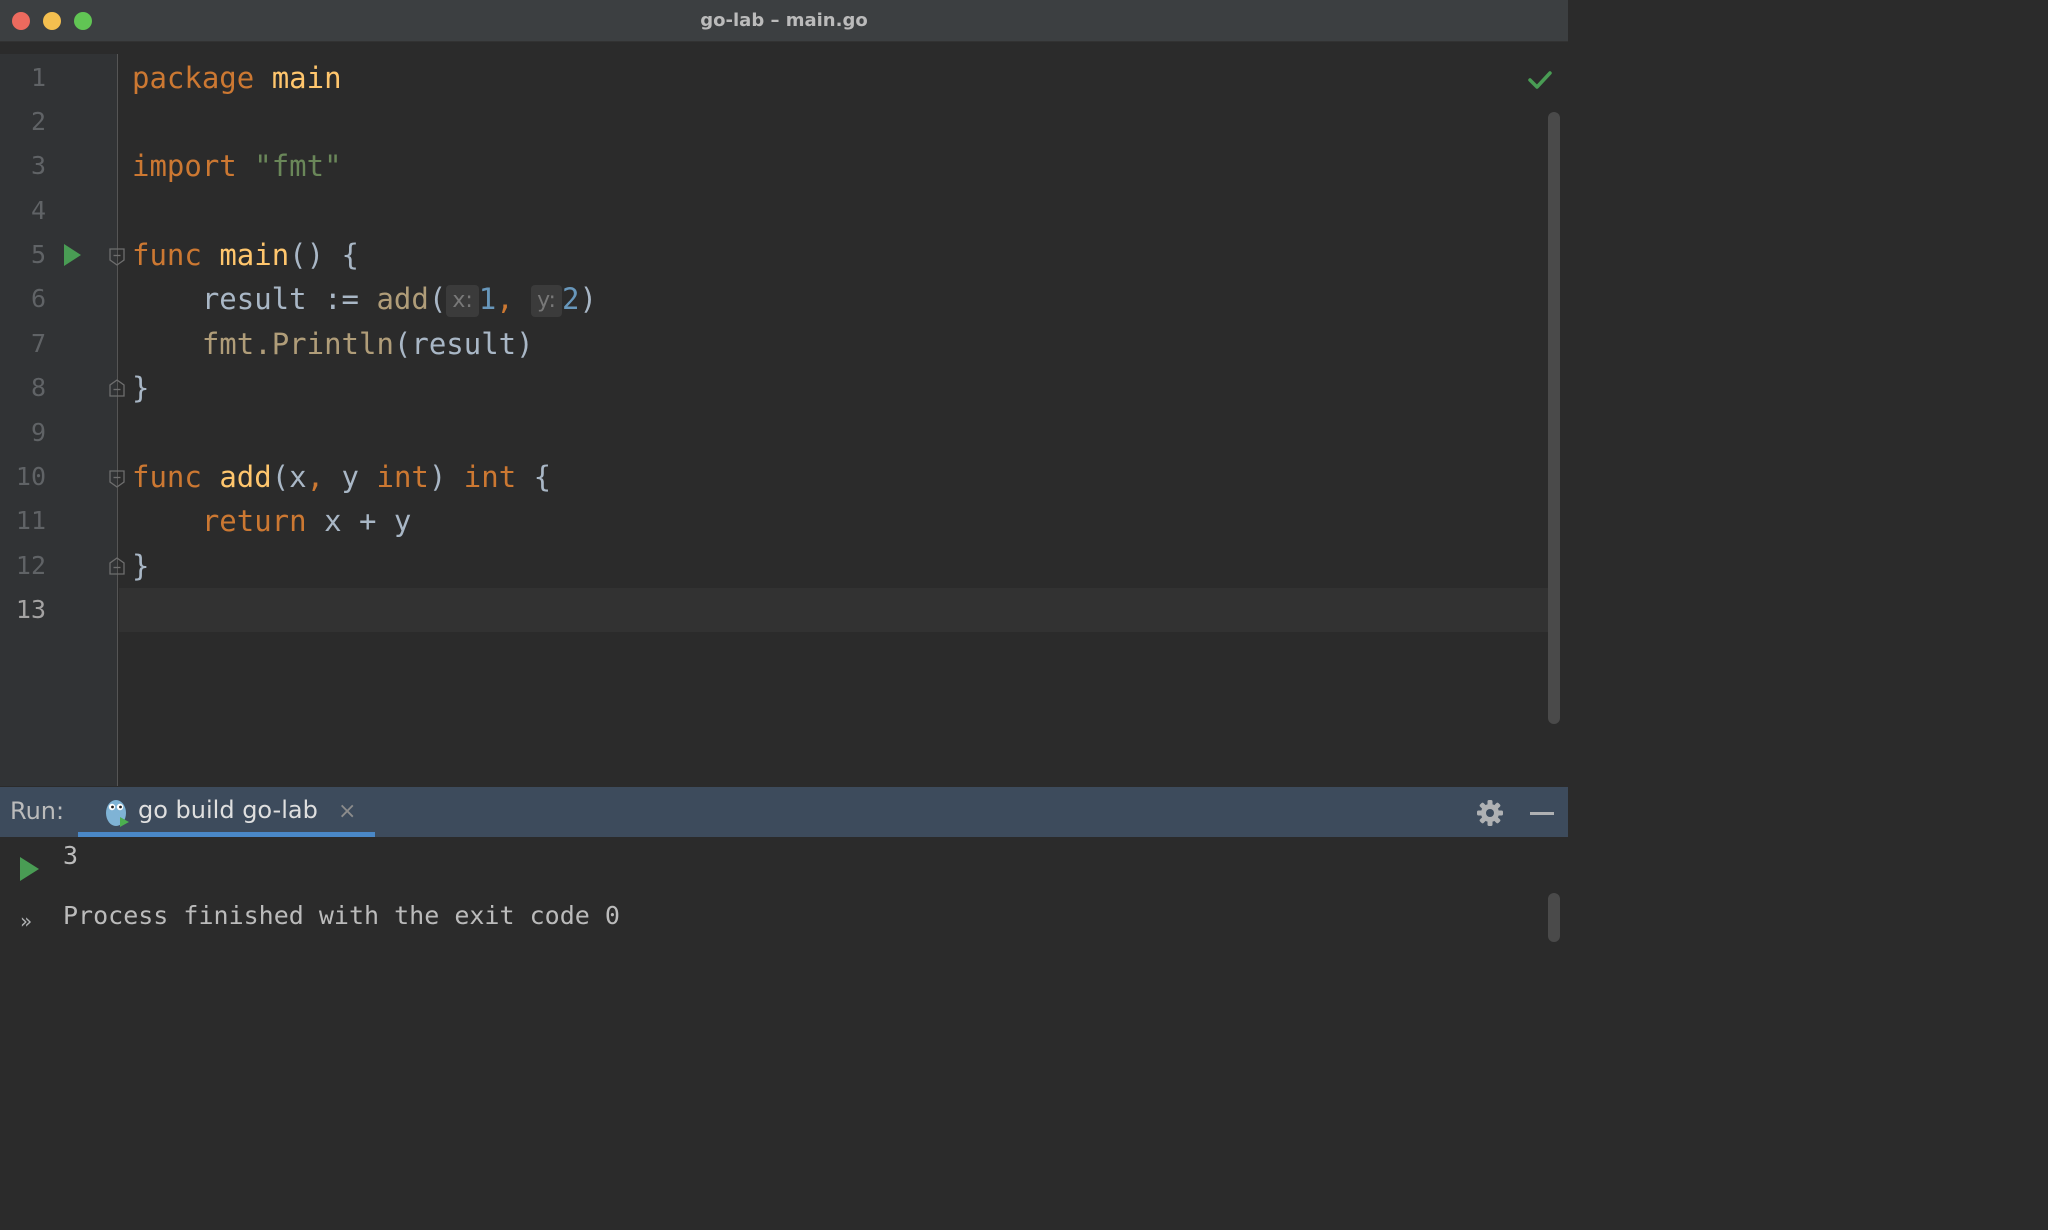  I want to click on rerun-icon, so click(29, 869).